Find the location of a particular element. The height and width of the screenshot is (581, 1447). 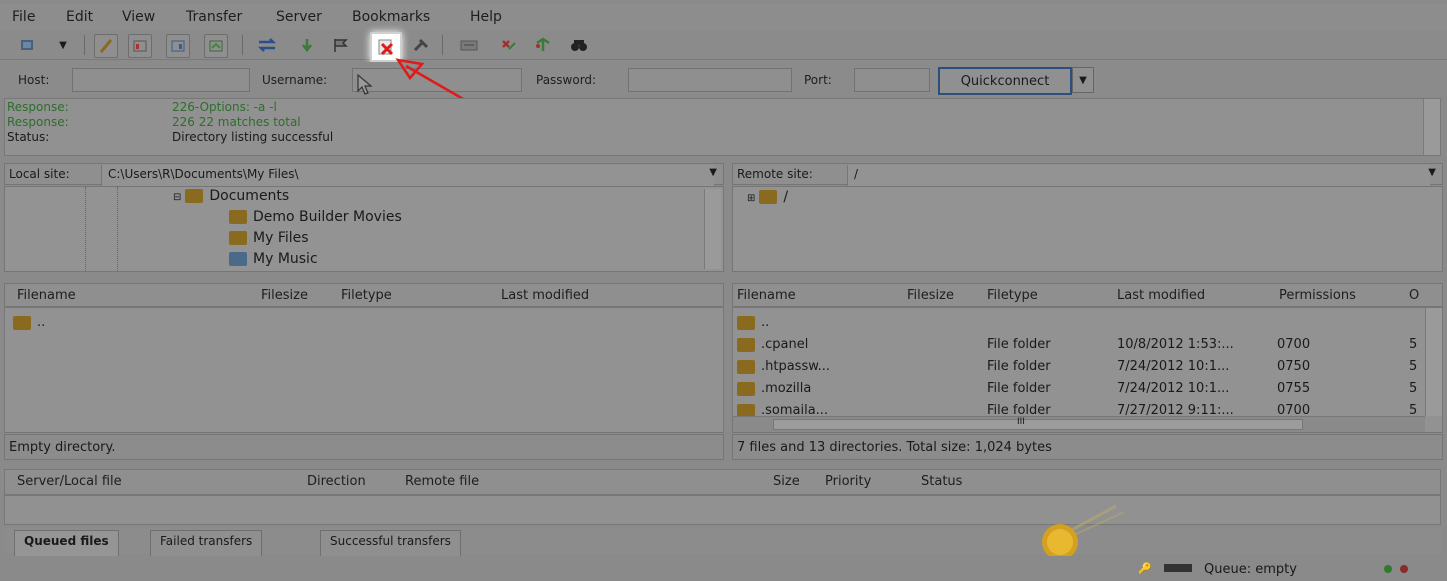

column-owner: O is located at coordinates (1414, 295).